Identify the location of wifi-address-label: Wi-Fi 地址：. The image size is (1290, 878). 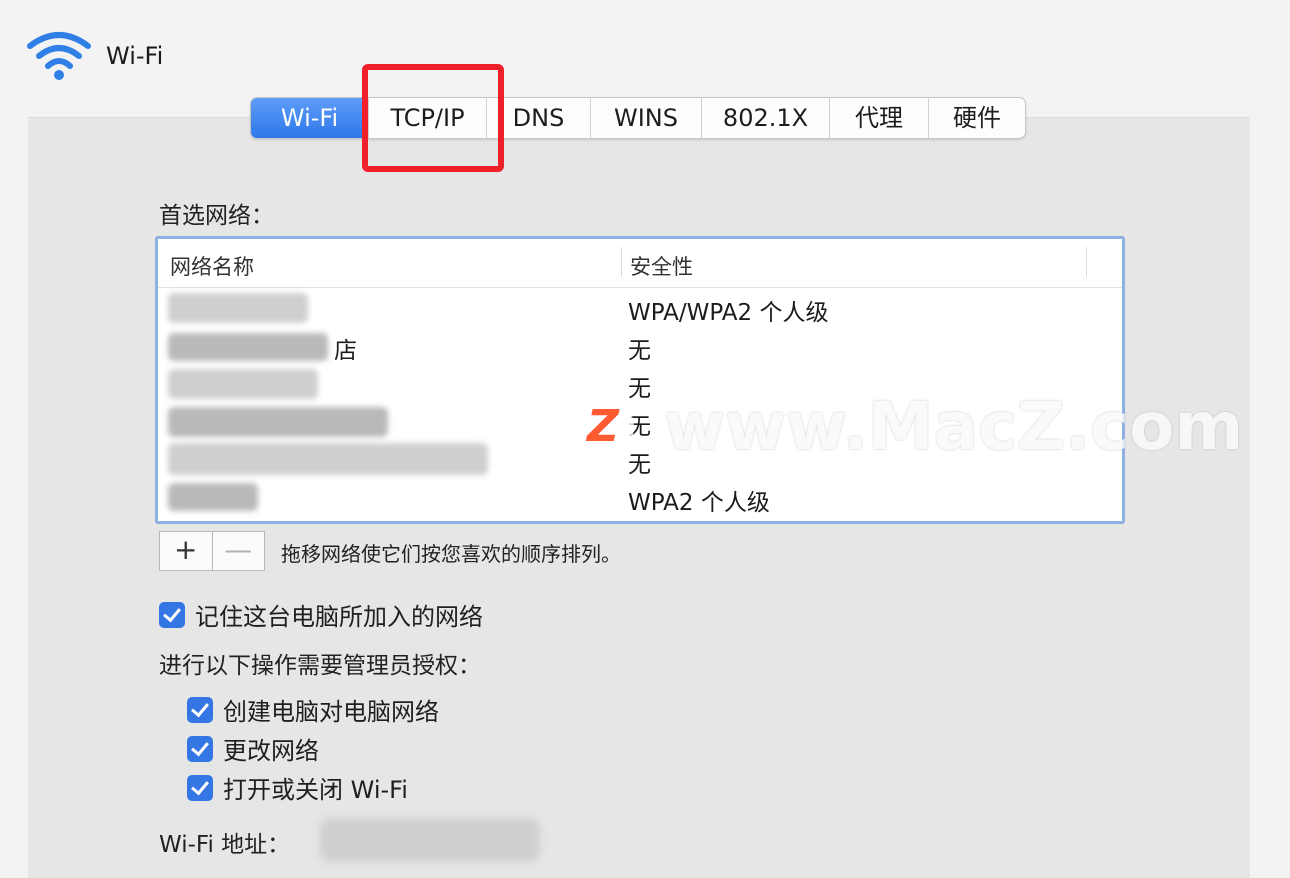
(225, 845).